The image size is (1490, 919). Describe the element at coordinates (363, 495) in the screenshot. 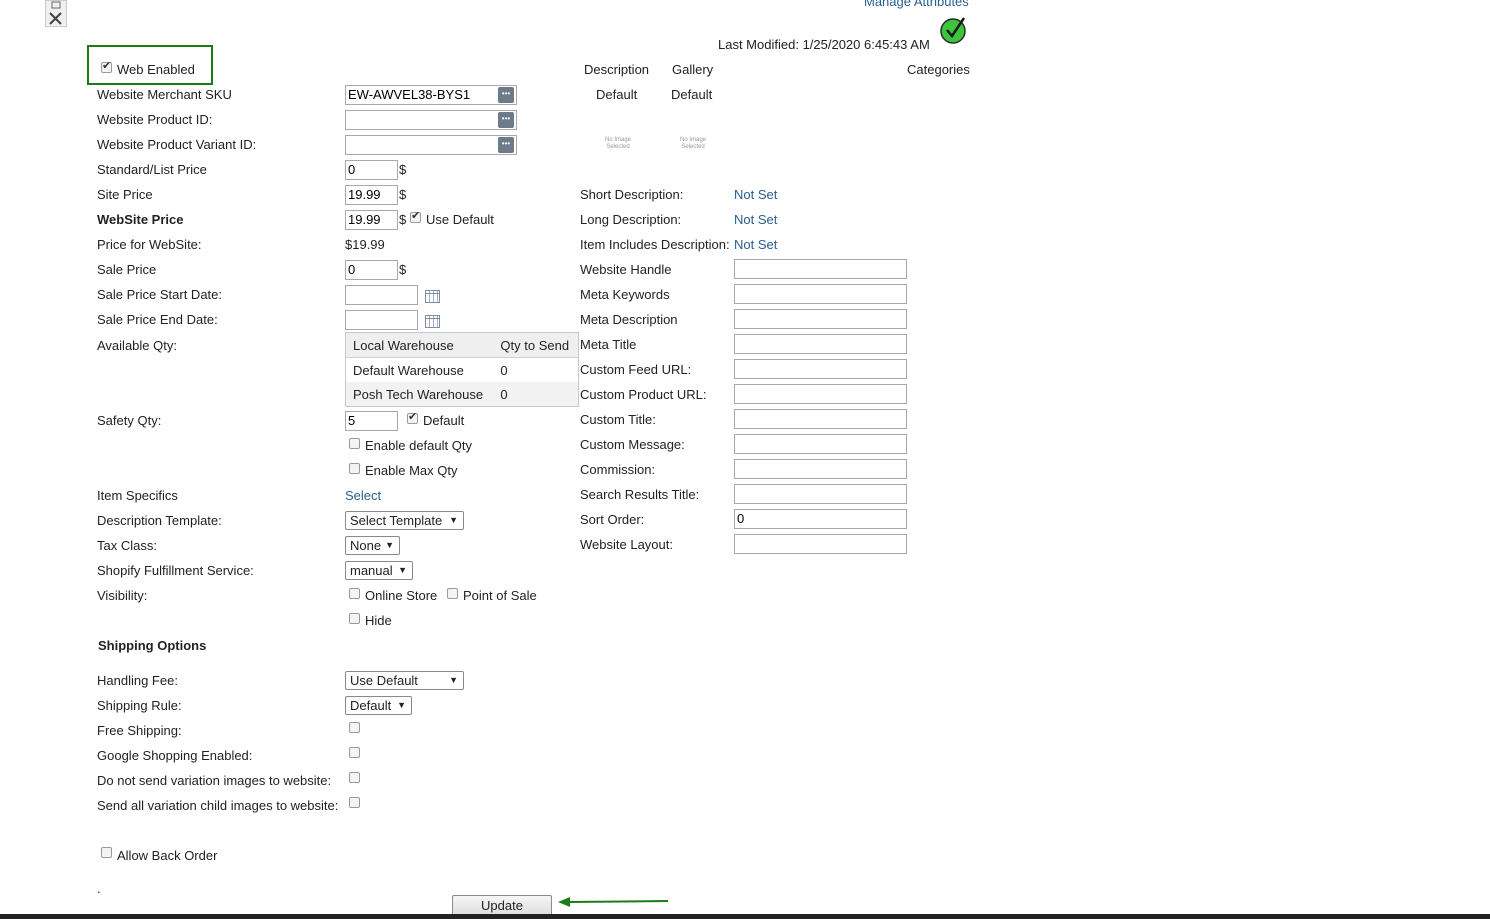

I see `item-specifics-select-link: Select` at that location.